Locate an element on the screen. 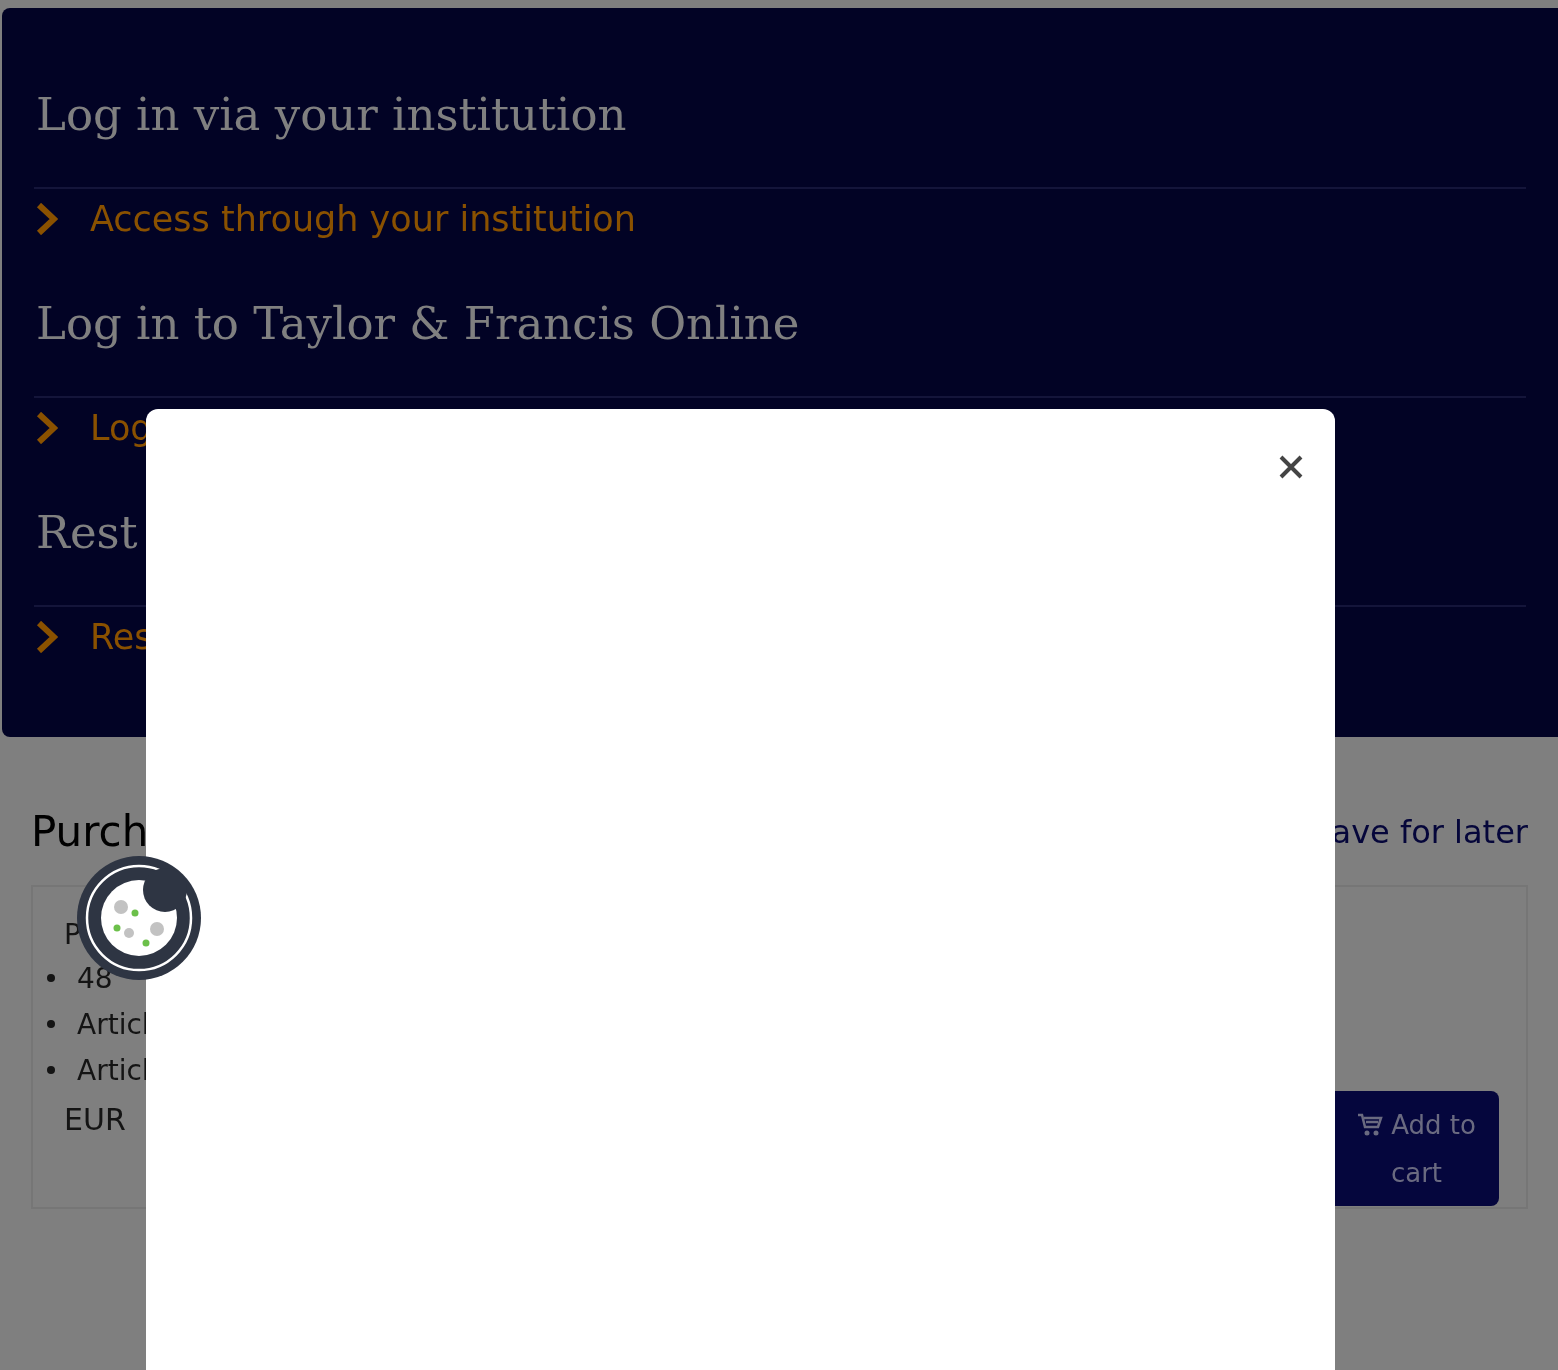 This screenshot has height=1370, width=1558. save-for-later-link: ave for later is located at coordinates (1429, 832).